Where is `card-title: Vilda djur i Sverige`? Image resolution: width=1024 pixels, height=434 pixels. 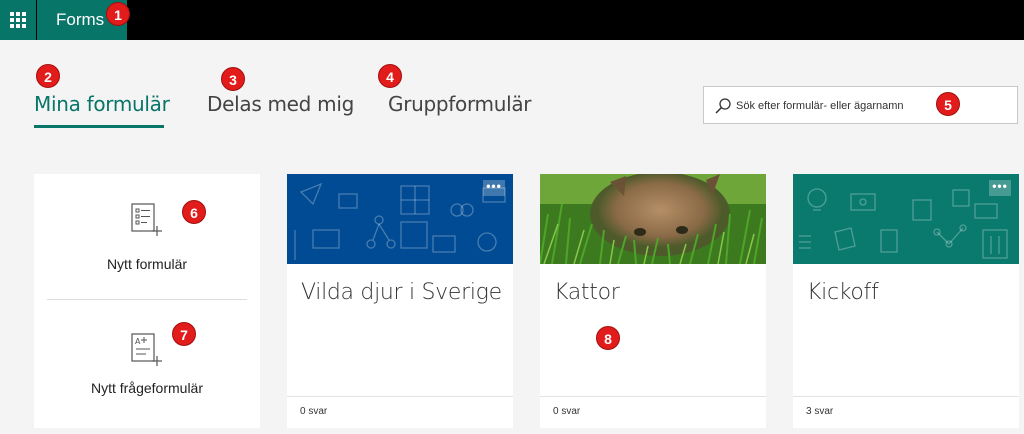
card-title: Vilda djur i Sverige is located at coordinates (401, 292).